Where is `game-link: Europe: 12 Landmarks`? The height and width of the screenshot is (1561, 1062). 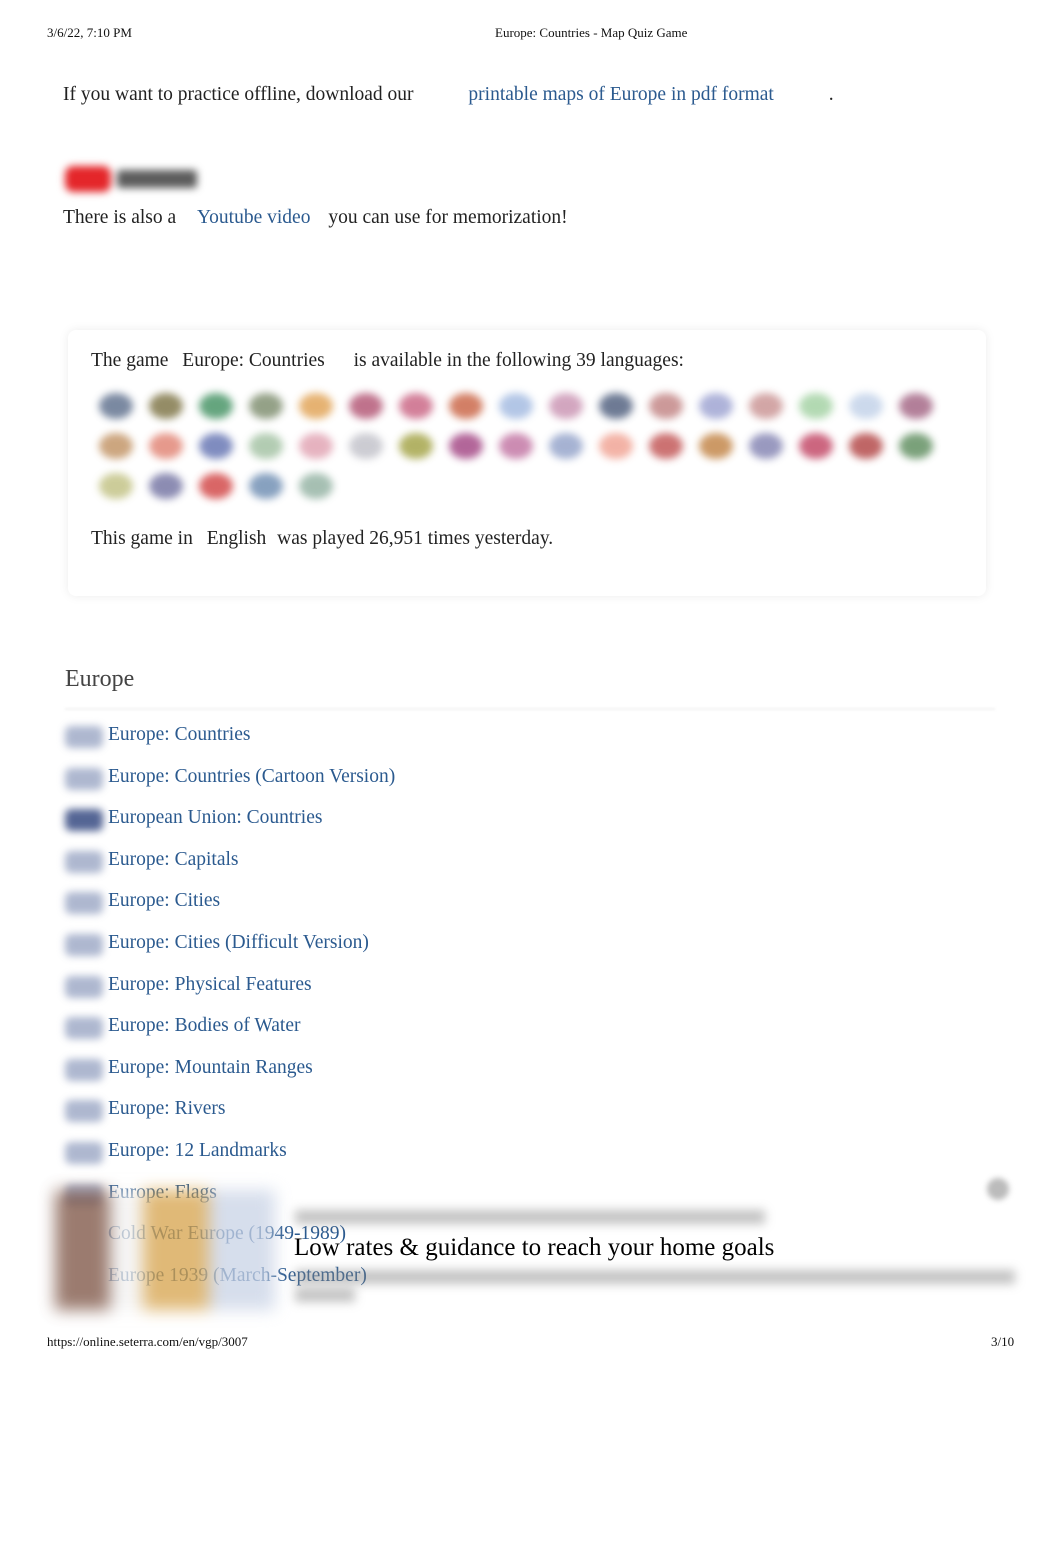 game-link: Europe: 12 Landmarks is located at coordinates (197, 1151).